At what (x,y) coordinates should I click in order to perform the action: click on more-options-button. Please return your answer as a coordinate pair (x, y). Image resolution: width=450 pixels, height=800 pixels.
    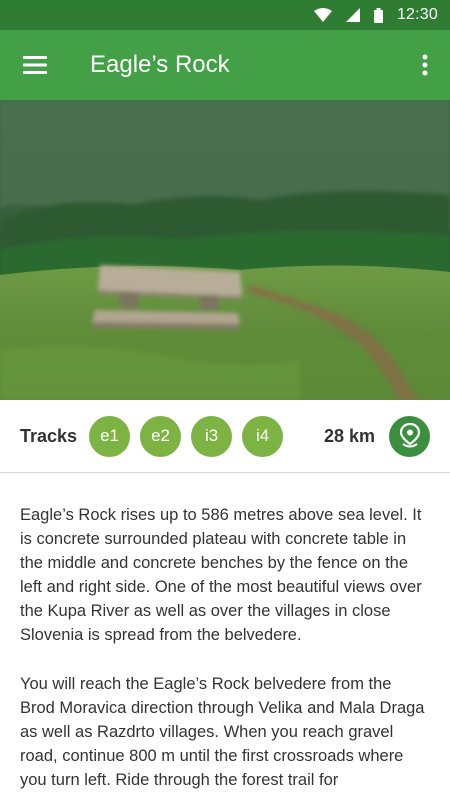
    Looking at the image, I should click on (425, 65).